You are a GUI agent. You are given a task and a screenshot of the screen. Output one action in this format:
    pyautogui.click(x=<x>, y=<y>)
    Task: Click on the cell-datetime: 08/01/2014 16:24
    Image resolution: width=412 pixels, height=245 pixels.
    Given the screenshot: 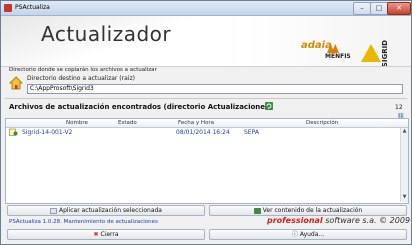 What is the action you would take?
    pyautogui.click(x=203, y=132)
    